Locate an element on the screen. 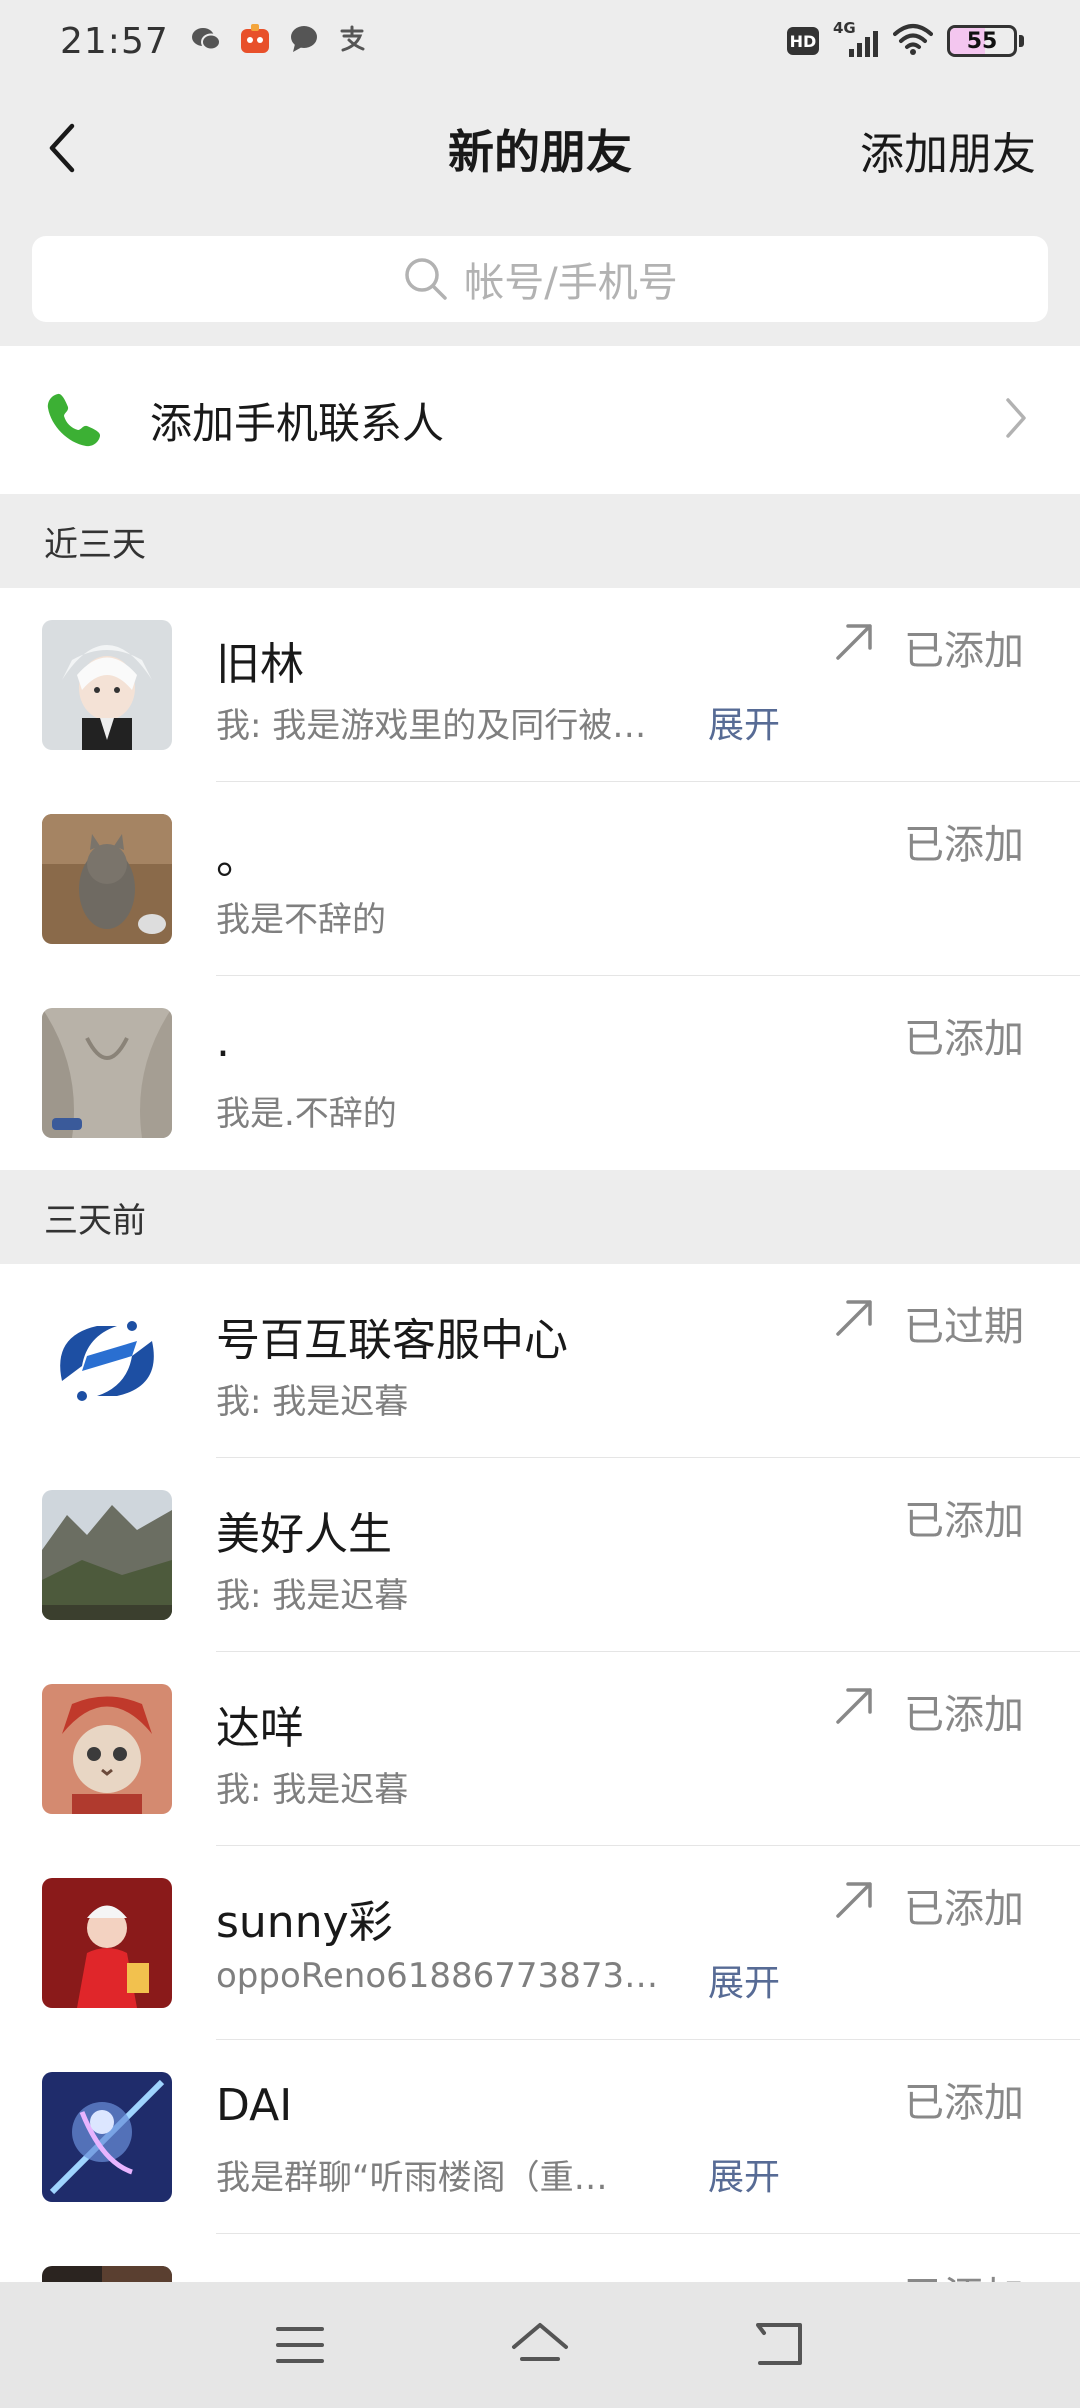  friend-request-item: 。我是不辞的 已添加 is located at coordinates (540, 879).